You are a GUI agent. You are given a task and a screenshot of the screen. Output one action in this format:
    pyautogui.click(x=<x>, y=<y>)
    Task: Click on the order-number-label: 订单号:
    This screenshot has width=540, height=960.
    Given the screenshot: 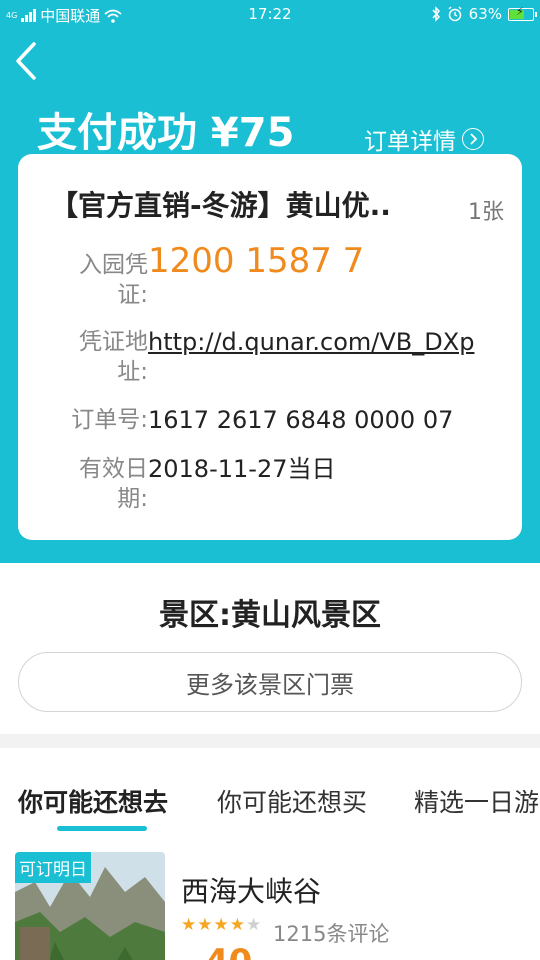 What is the action you would take?
    pyautogui.click(x=109, y=420)
    